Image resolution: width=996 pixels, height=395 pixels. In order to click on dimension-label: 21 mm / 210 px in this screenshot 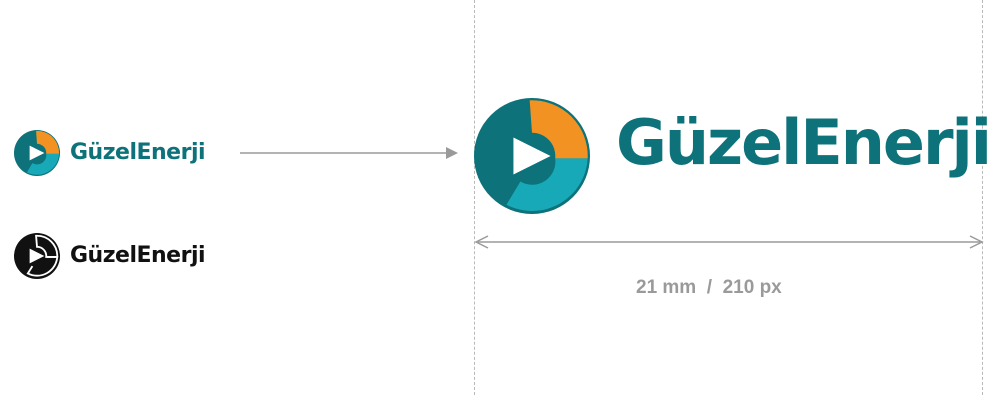, I will do `click(709, 287)`.